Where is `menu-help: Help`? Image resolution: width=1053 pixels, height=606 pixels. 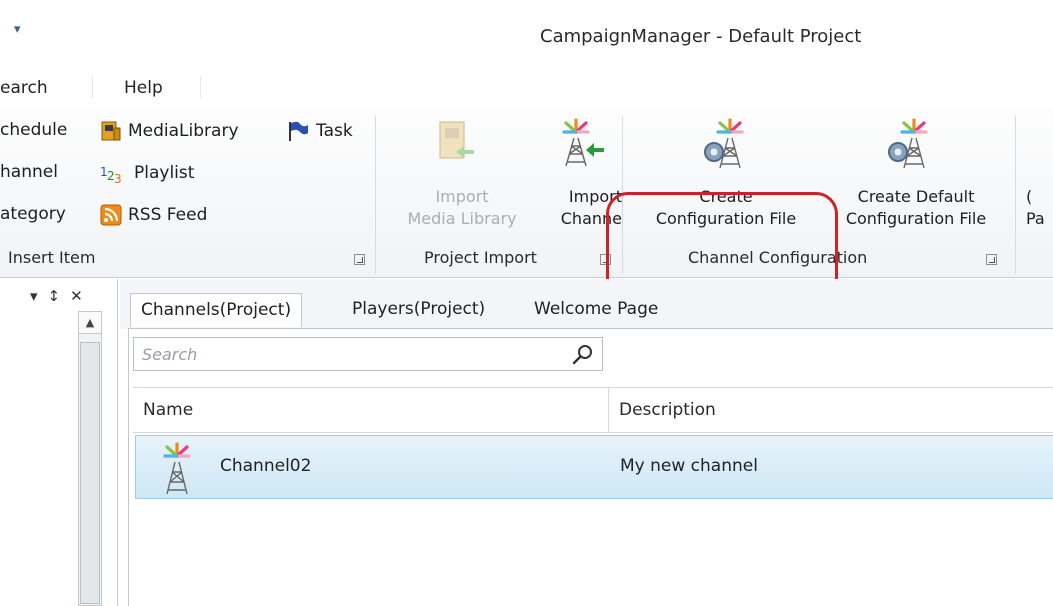 menu-help: Help is located at coordinates (143, 88).